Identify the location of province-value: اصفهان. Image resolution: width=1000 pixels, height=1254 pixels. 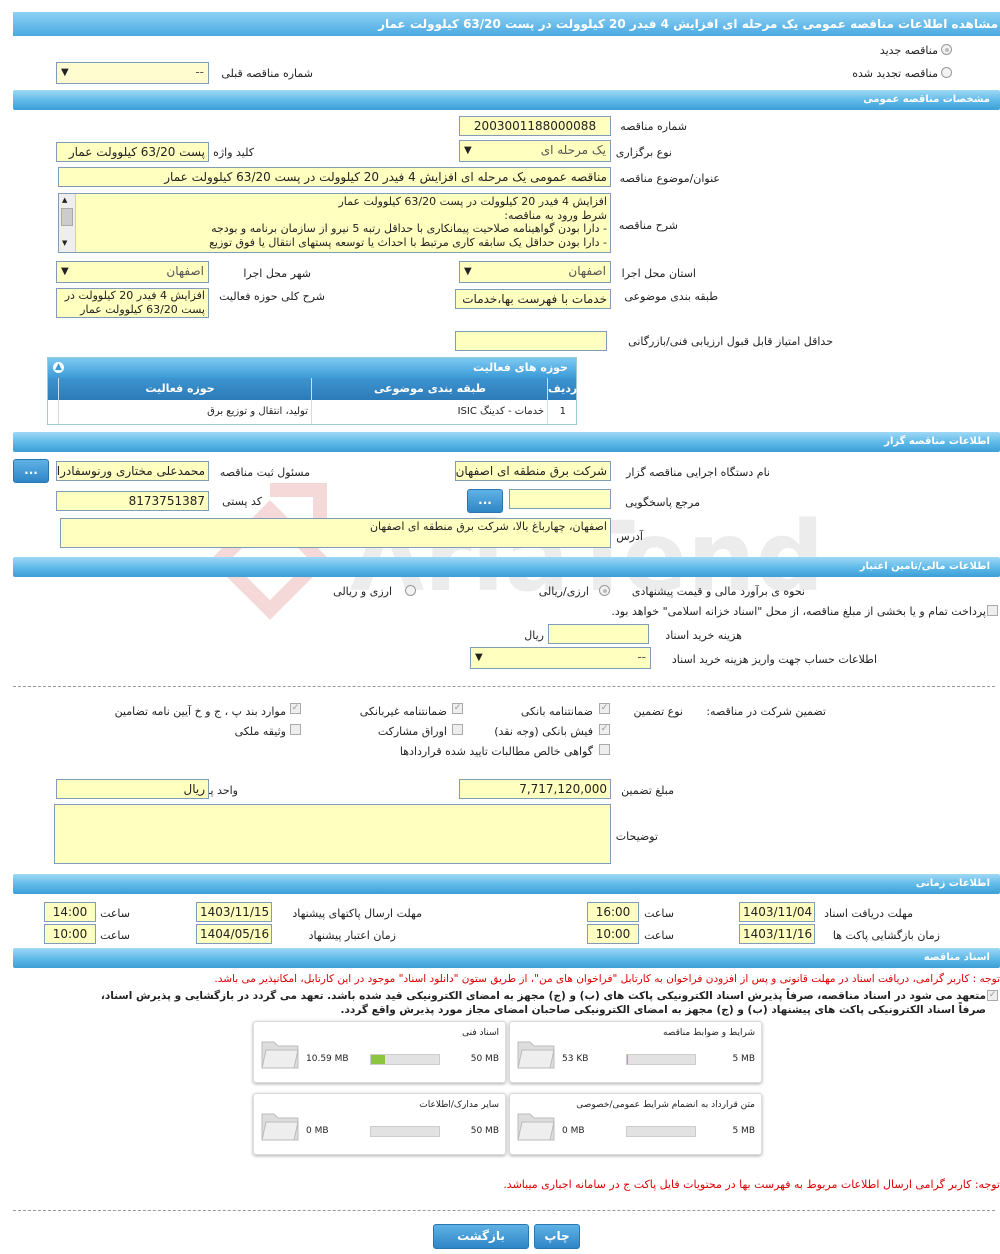
(587, 271).